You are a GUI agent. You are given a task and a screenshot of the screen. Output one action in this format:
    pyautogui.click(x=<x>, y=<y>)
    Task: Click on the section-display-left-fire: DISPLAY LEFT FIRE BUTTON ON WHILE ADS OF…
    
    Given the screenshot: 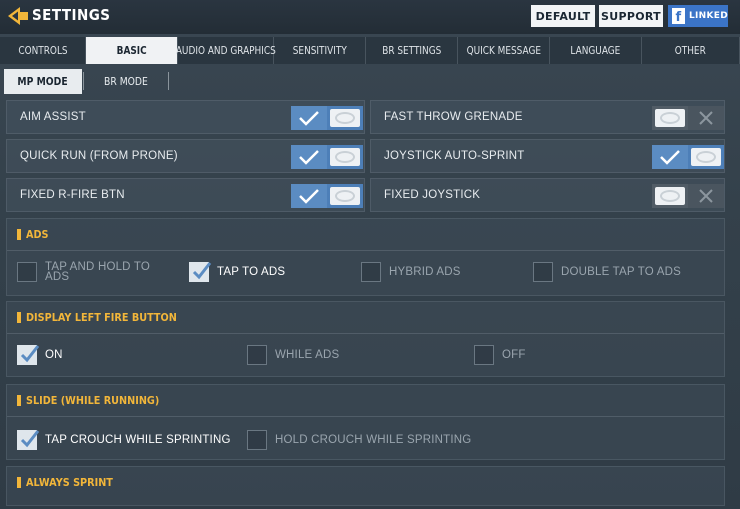 What is the action you would take?
    pyautogui.click(x=365, y=339)
    